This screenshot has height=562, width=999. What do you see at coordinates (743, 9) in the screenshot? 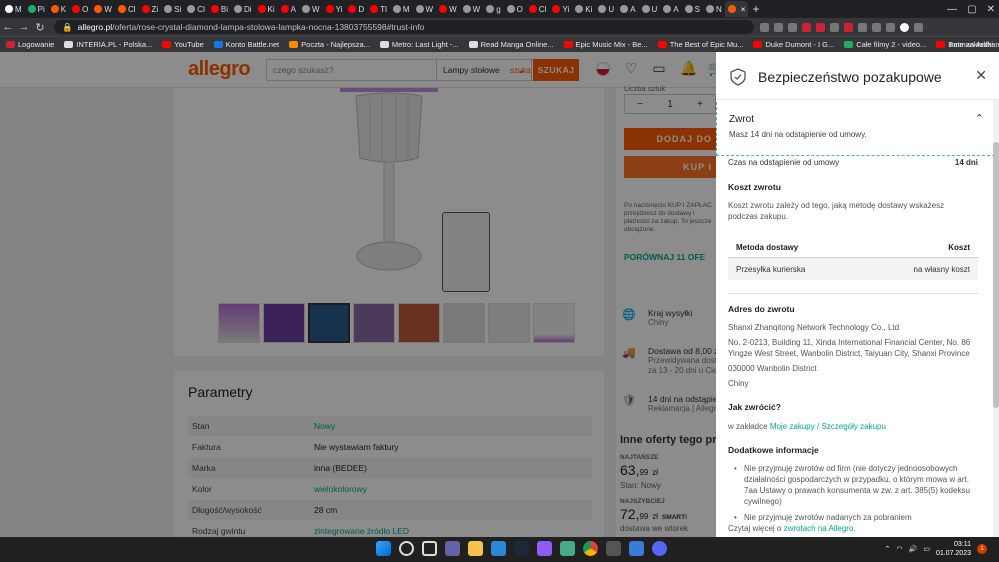
I see `close-tab-icon: ×` at bounding box center [743, 9].